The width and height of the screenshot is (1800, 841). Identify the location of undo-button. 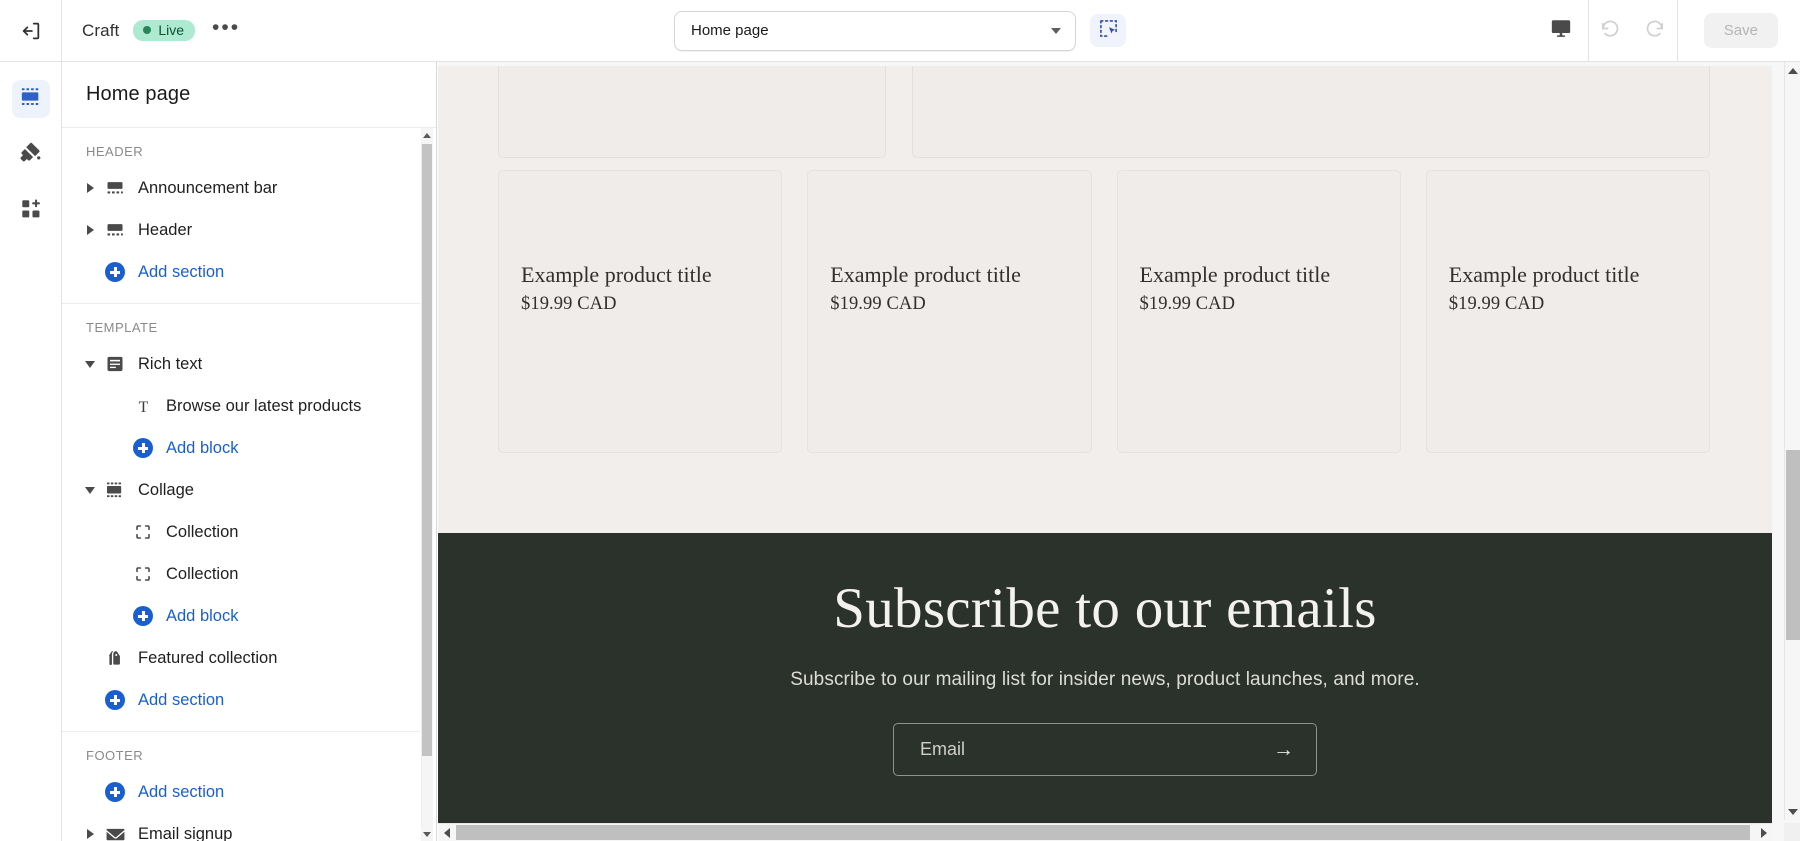
(1611, 30).